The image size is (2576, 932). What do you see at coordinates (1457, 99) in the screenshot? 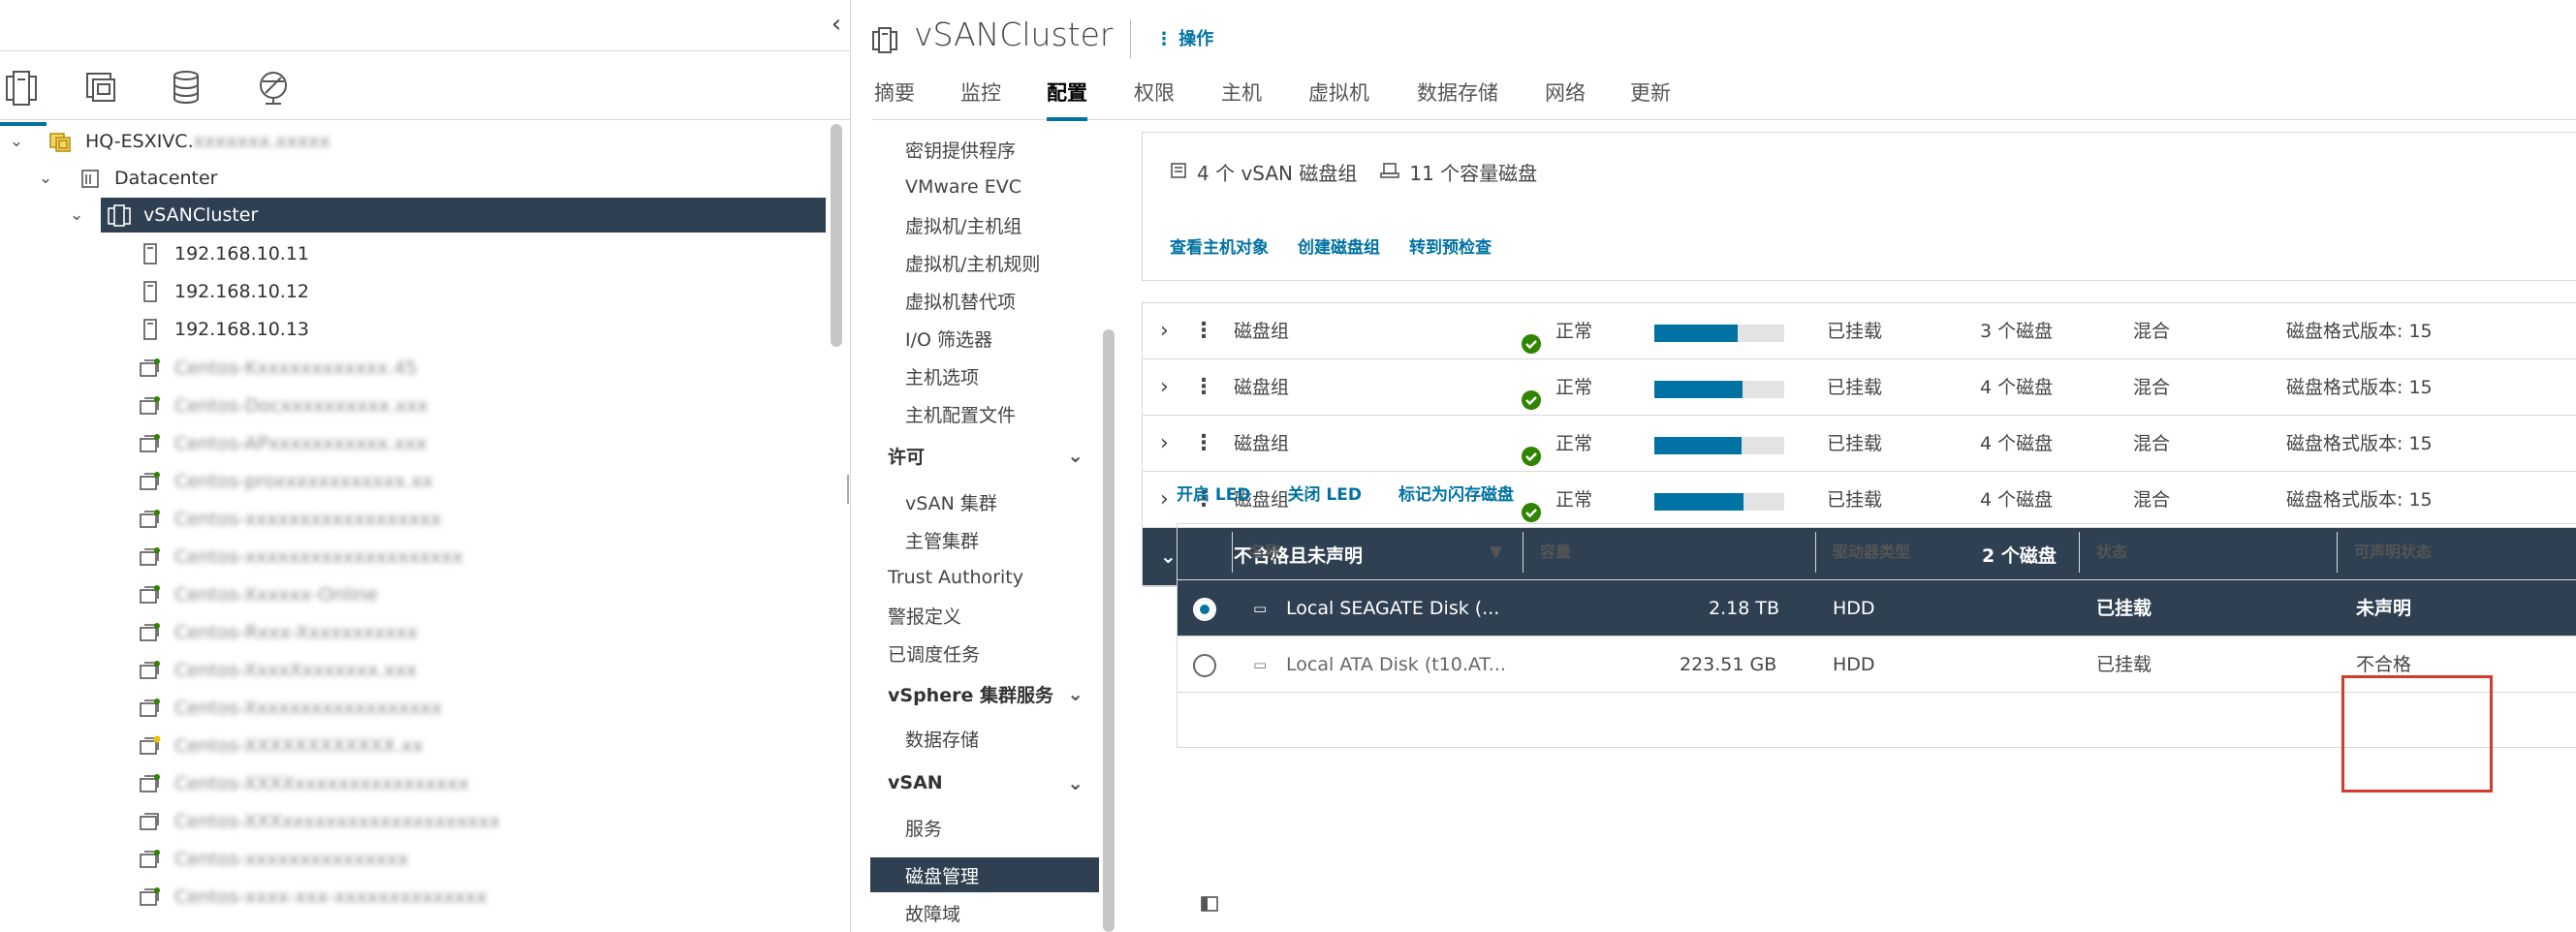
I see `tab-datastores: 数据存储` at bounding box center [1457, 99].